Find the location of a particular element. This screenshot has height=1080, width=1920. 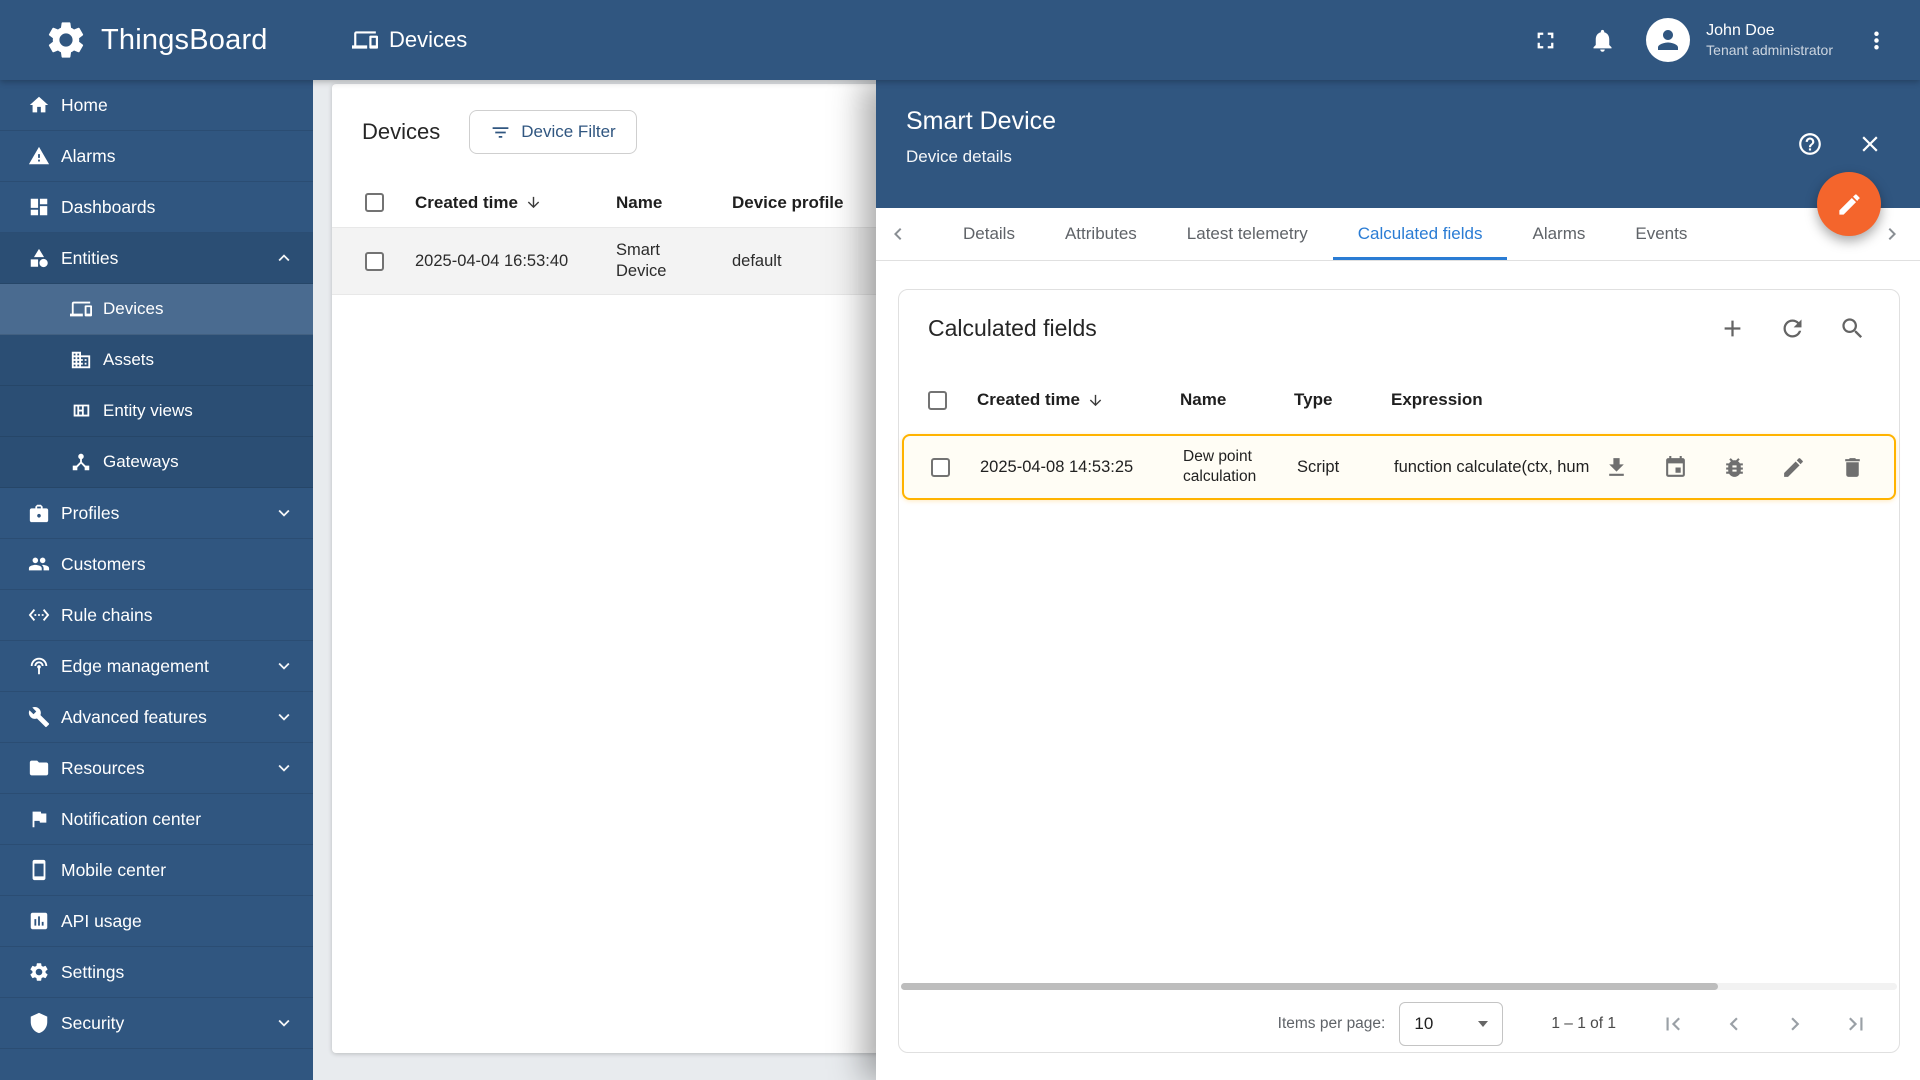

brand: ThingsBoard is located at coordinates (156, 40).